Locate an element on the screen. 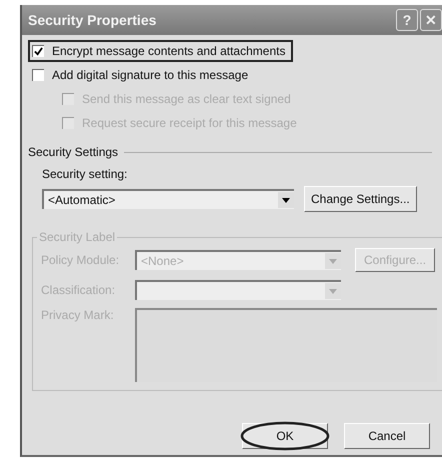 This screenshot has height=462, width=442. window-title: Security Properties is located at coordinates (92, 20).